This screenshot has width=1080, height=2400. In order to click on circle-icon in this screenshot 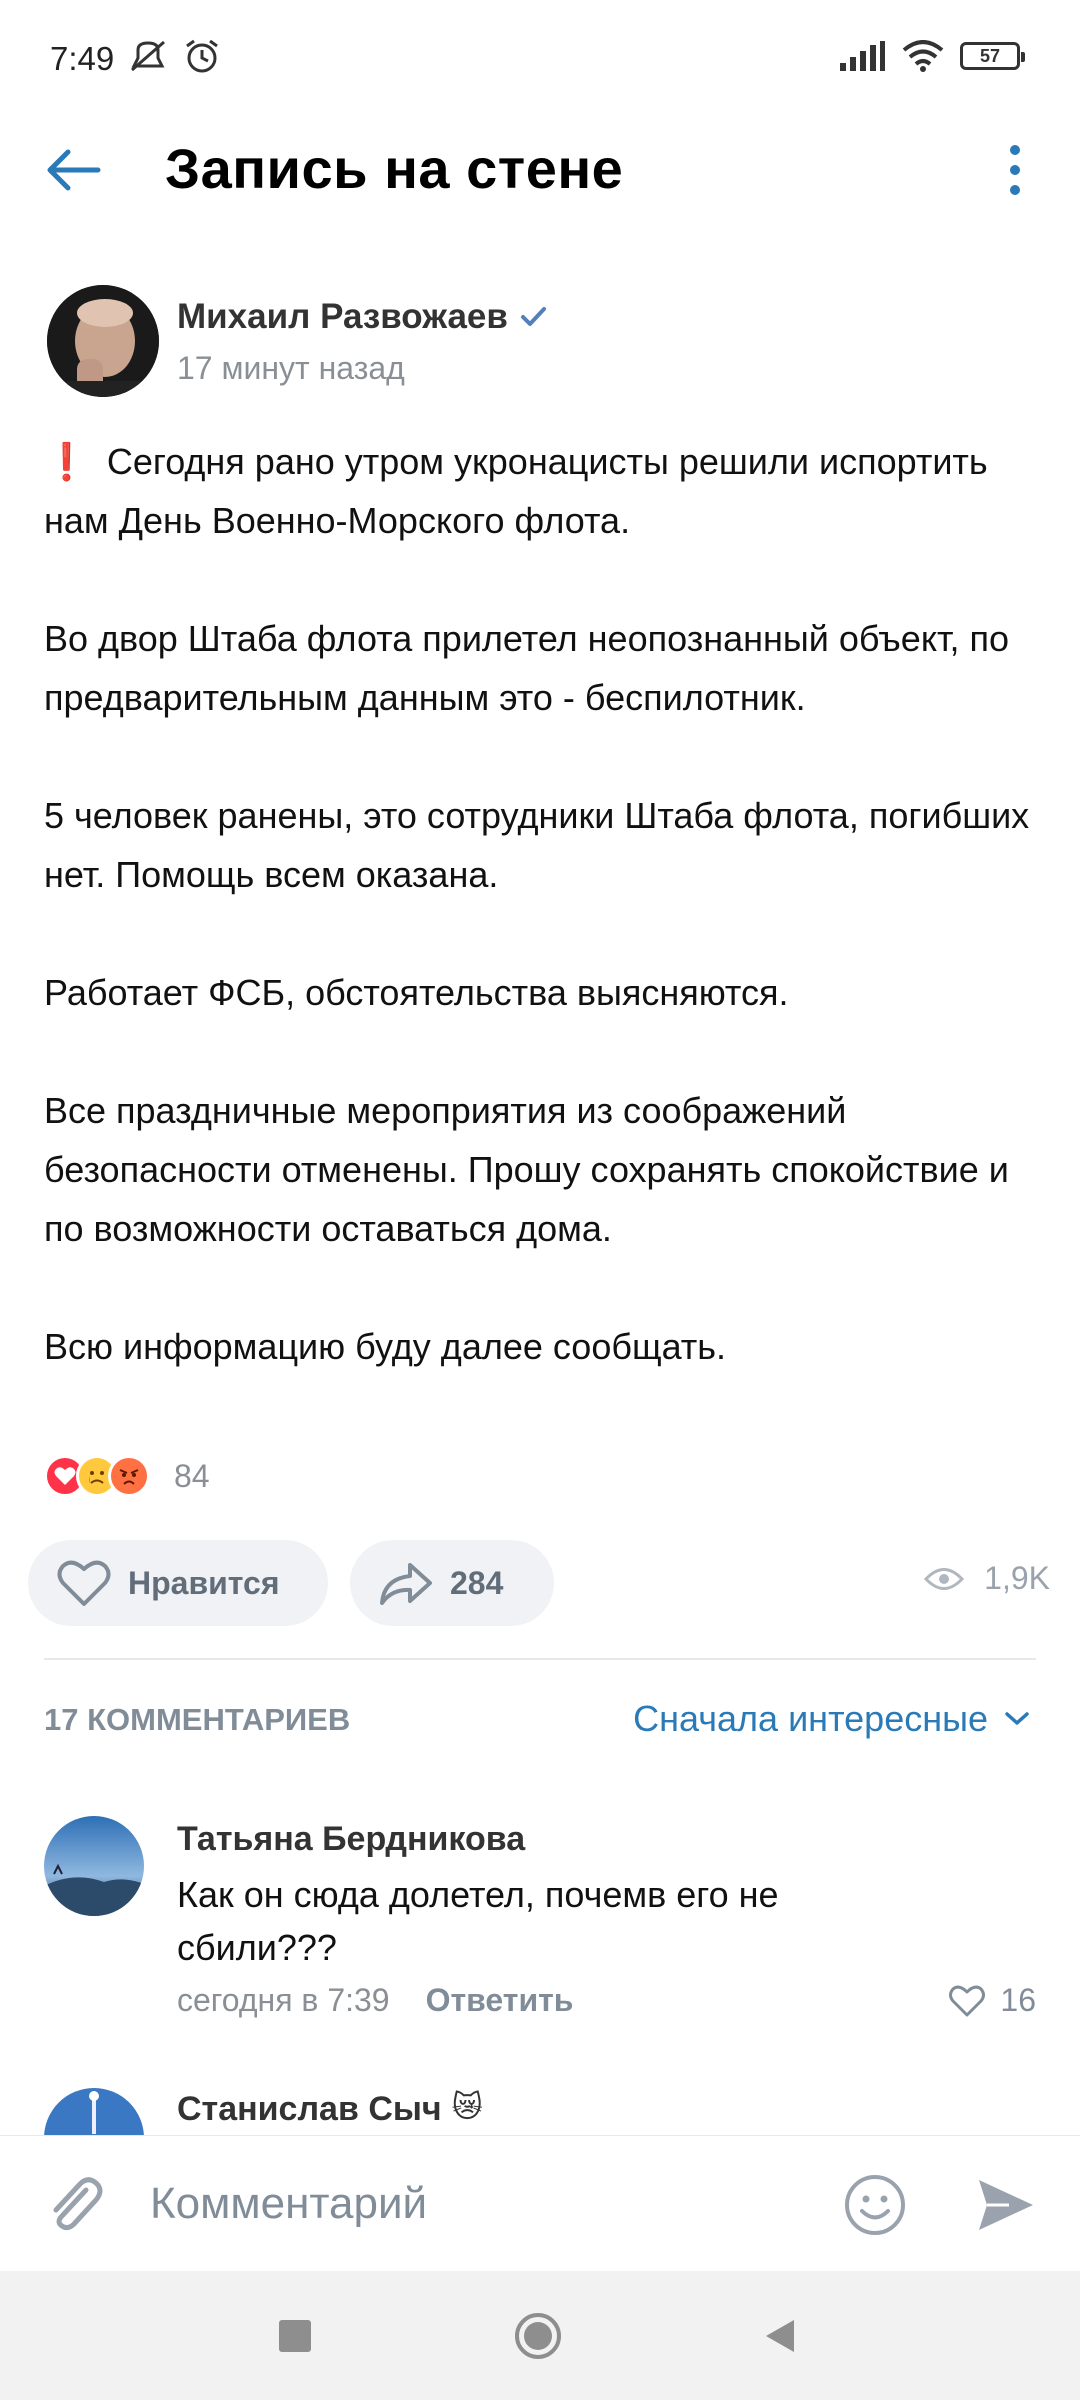, I will do `click(538, 2336)`.